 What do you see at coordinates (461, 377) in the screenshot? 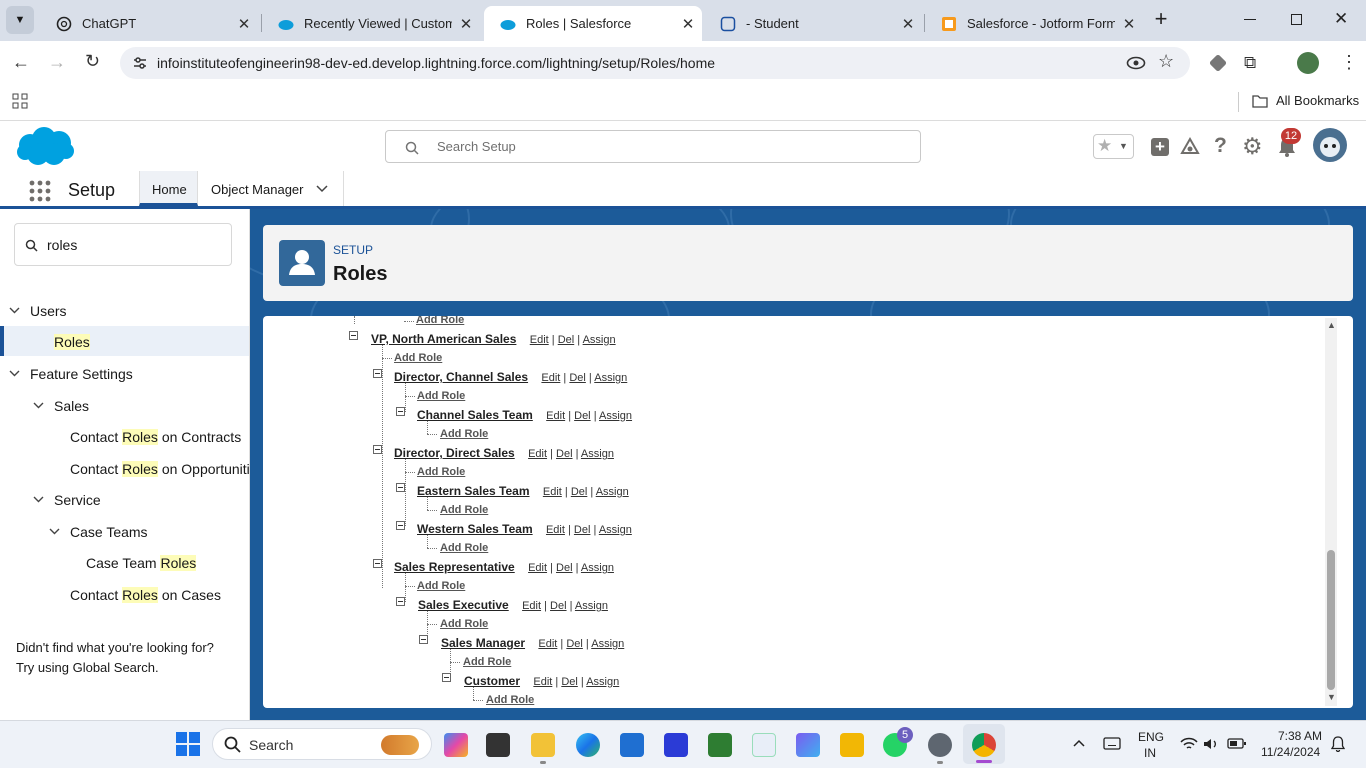
I see `role-name-link: Director, Channel Sales` at bounding box center [461, 377].